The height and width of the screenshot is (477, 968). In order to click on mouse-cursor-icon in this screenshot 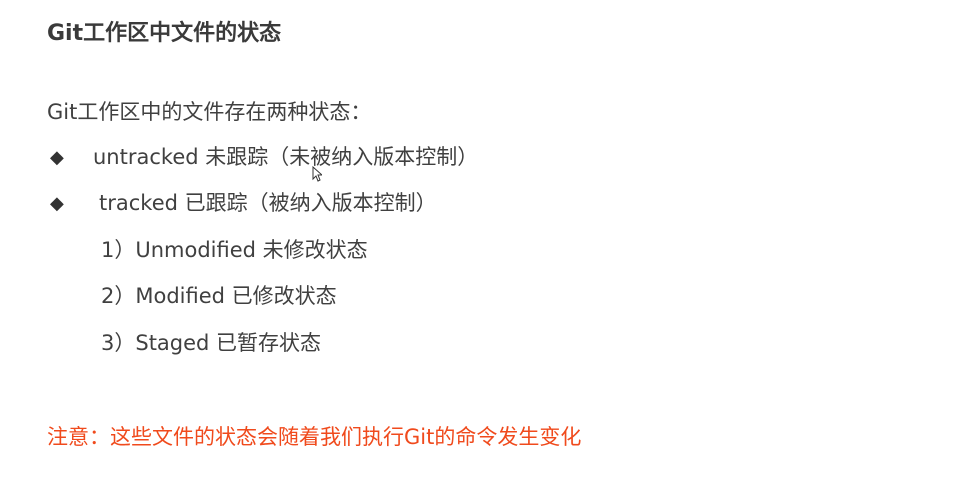, I will do `click(317, 174)`.